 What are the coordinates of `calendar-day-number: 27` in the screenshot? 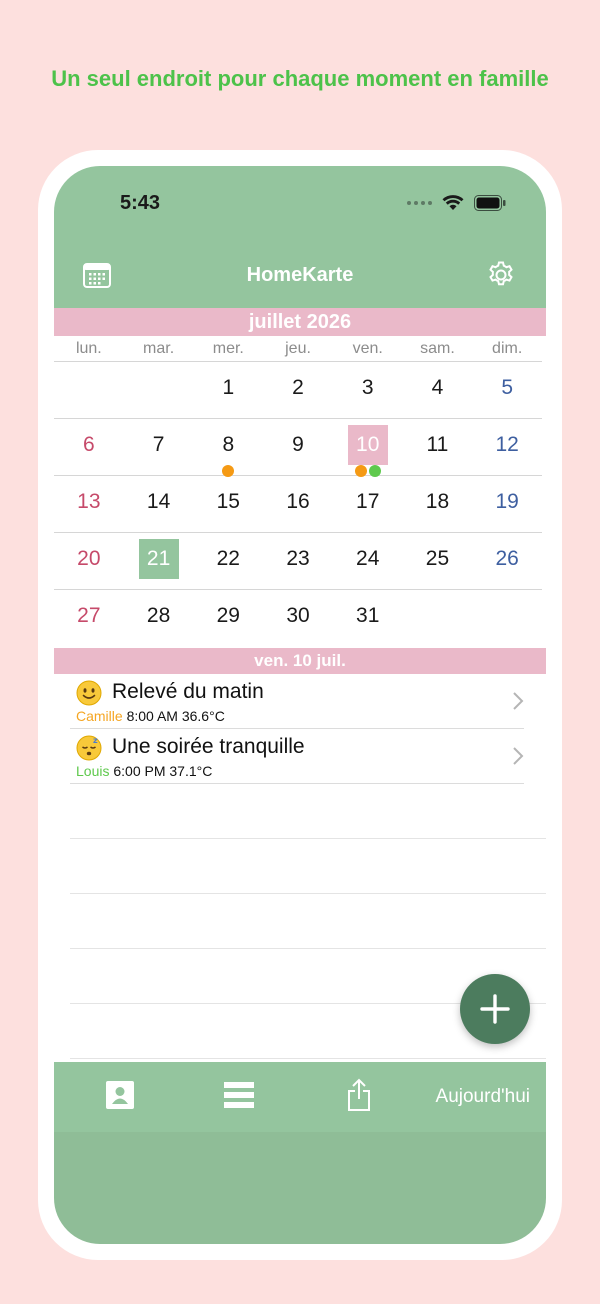 It's located at (89, 615).